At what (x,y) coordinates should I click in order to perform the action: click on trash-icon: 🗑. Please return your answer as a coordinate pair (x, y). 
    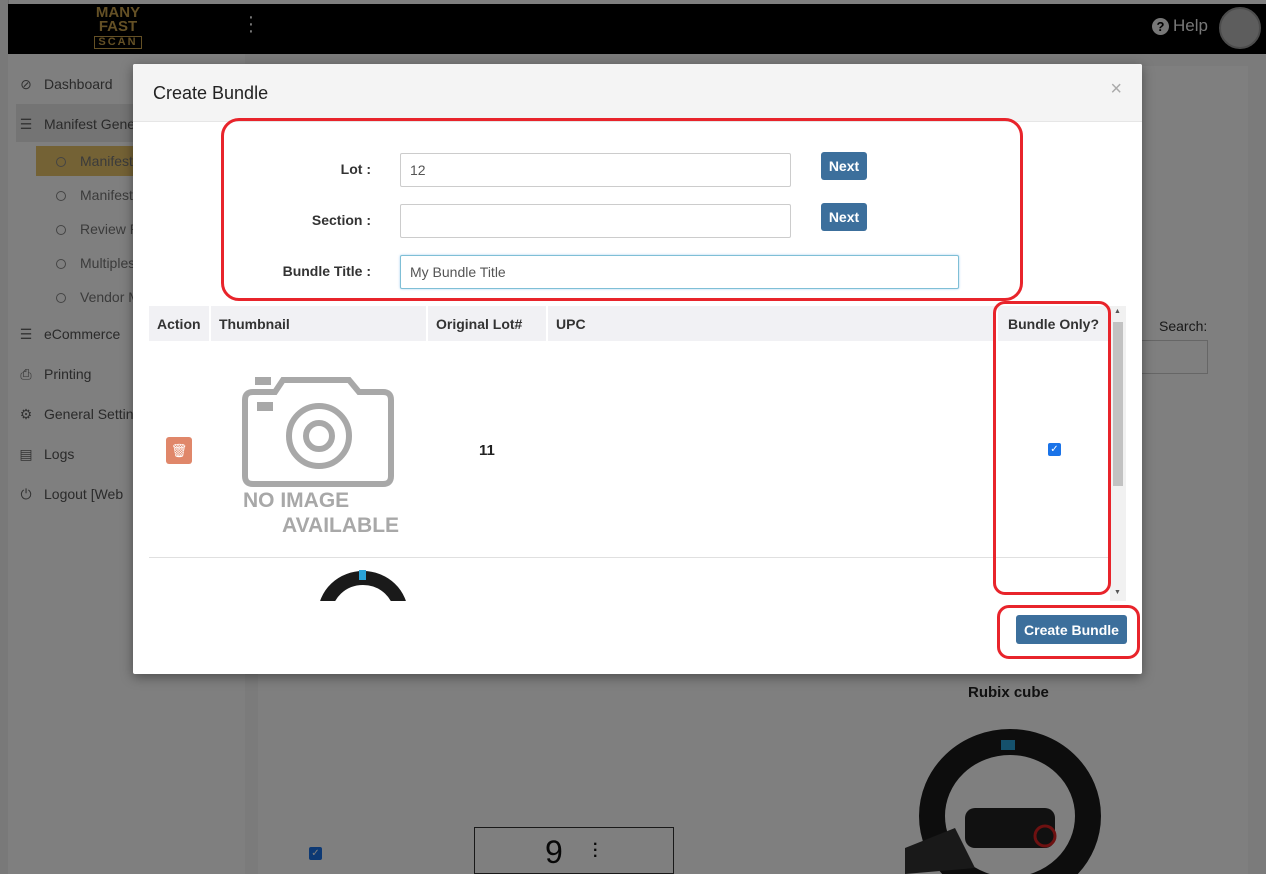
    Looking at the image, I should click on (179, 450).